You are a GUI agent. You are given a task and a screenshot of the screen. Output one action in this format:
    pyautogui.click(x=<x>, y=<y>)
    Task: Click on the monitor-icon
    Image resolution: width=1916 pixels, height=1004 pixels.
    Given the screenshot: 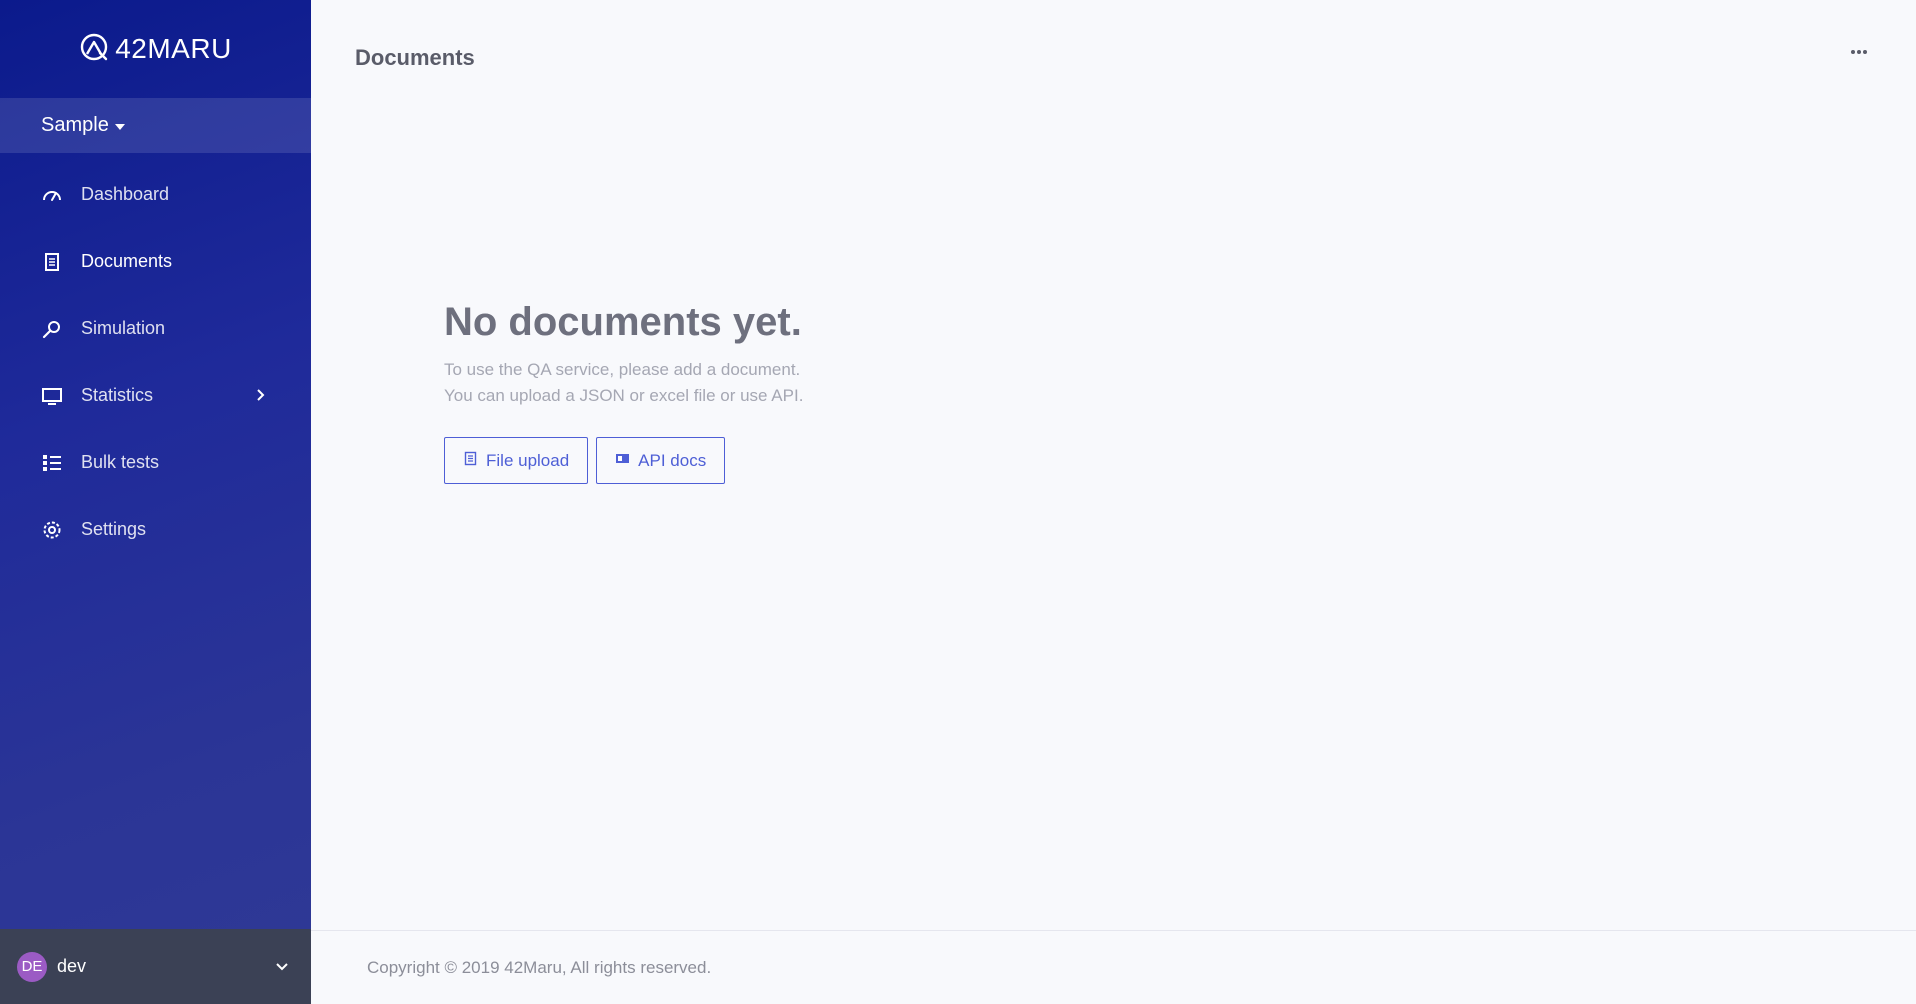 What is the action you would take?
    pyautogui.click(x=52, y=396)
    